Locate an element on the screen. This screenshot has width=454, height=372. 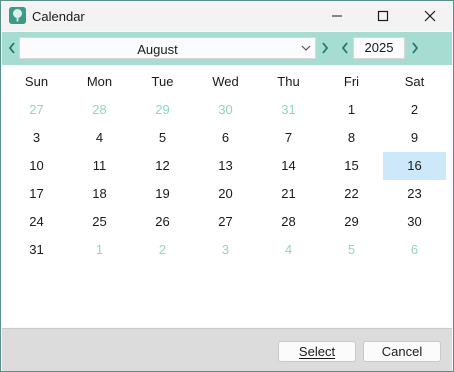
day-cell: 28 is located at coordinates (288, 222).